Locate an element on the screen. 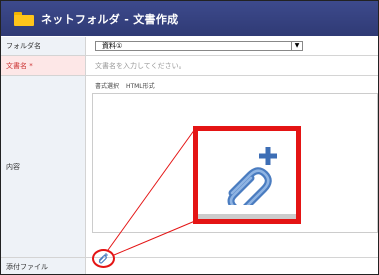 The width and height of the screenshot is (379, 275). magnified-attach-icon-callout is located at coordinates (247, 175).